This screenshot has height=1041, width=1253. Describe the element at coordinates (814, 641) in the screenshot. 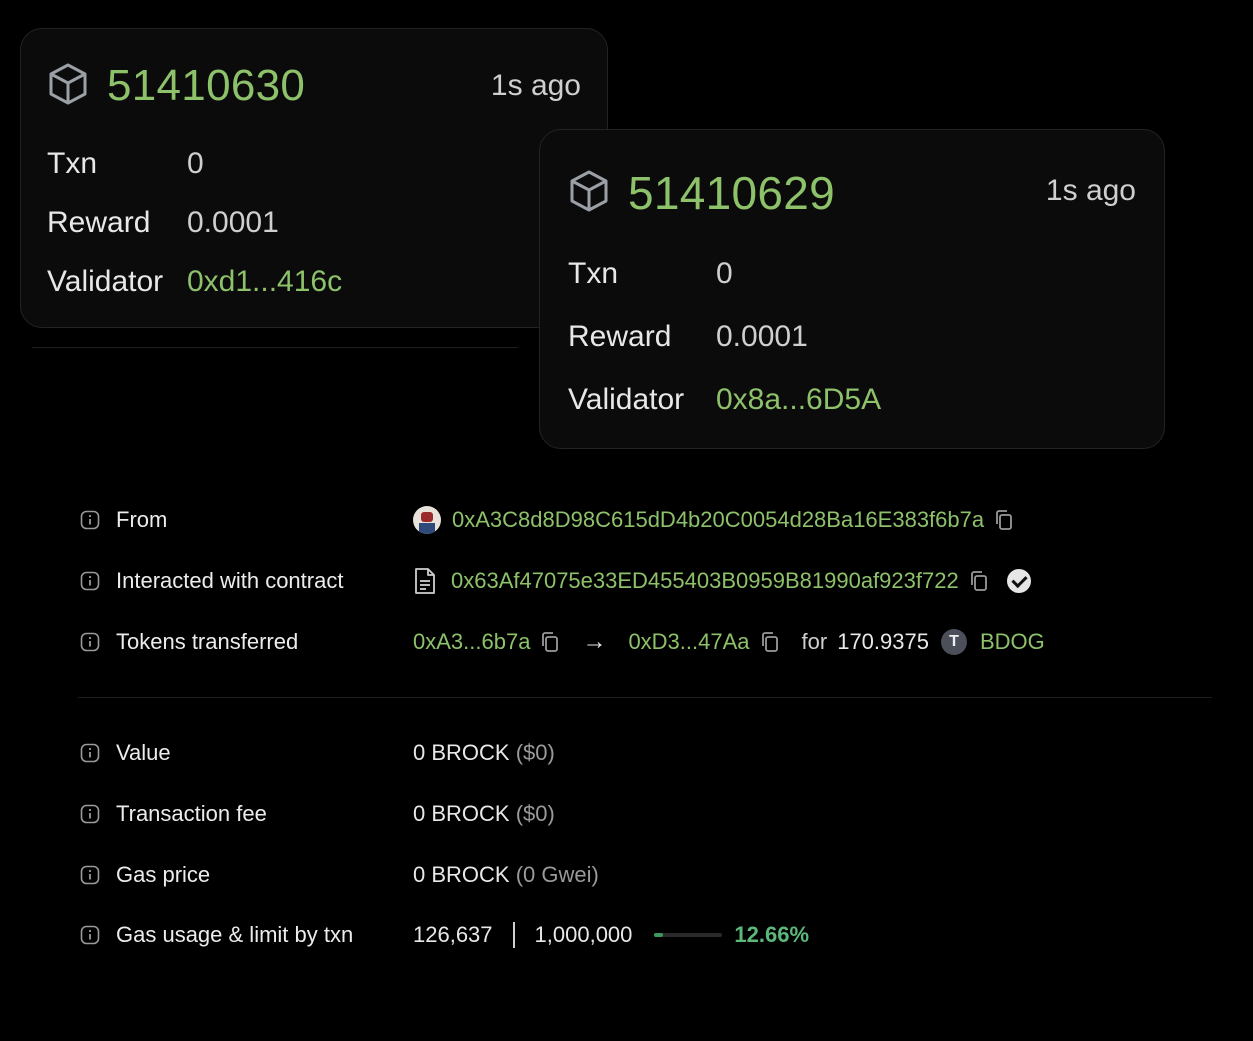

I see `for-label: for` at that location.